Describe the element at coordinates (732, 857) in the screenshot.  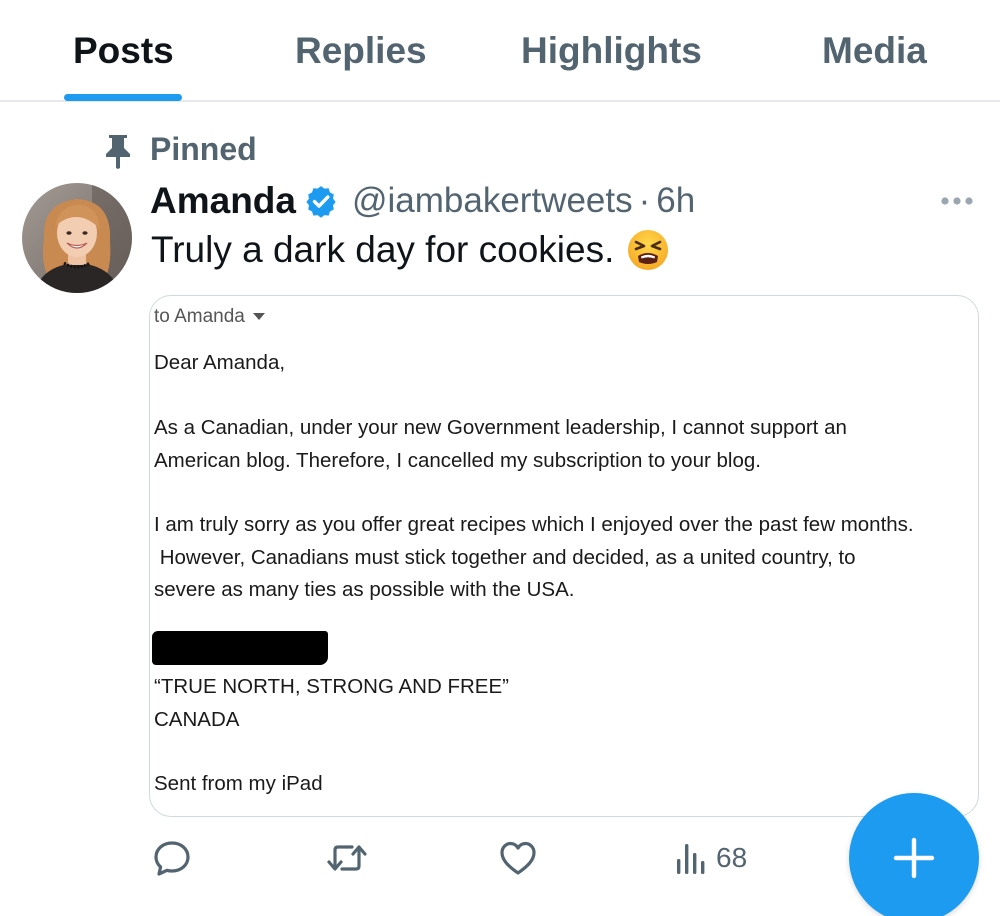
I see `views-count: 68` at that location.